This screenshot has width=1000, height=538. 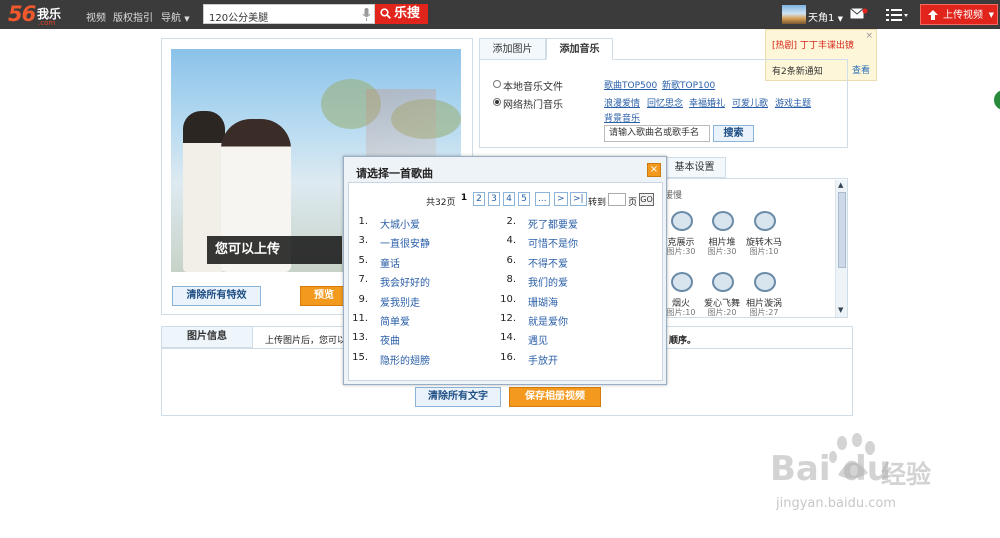 What do you see at coordinates (400, 223) in the screenshot?
I see `song-link: 大城小爱` at bounding box center [400, 223].